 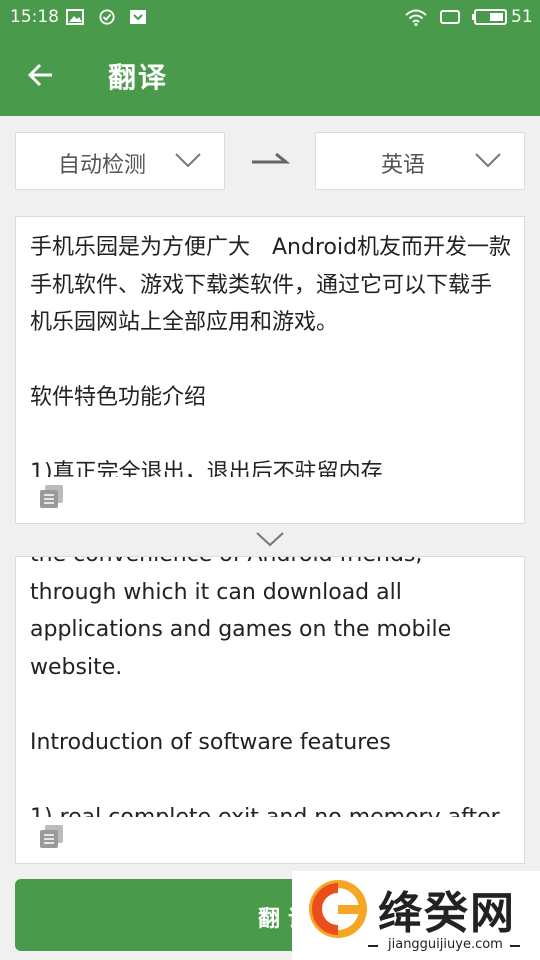 I want to click on source-language-label: 自动检测, so click(x=102, y=165).